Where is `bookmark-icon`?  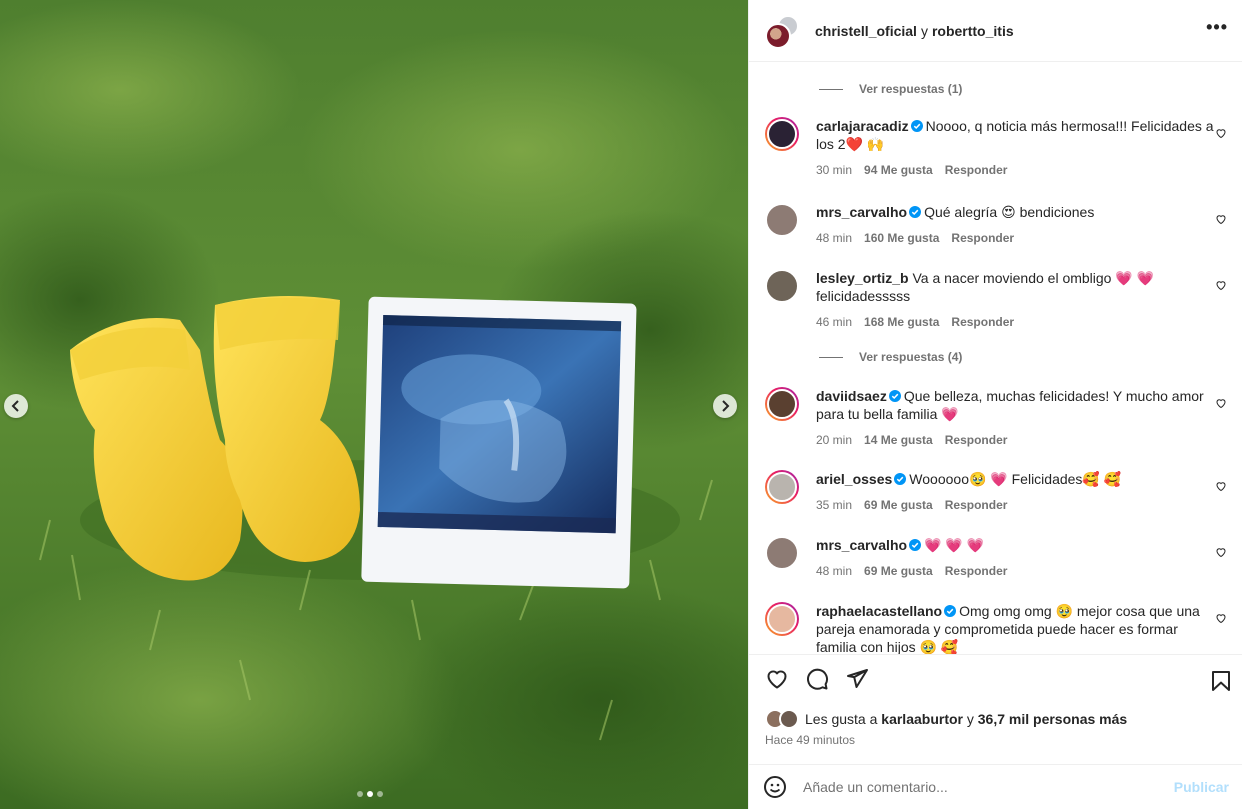 bookmark-icon is located at coordinates (1221, 681).